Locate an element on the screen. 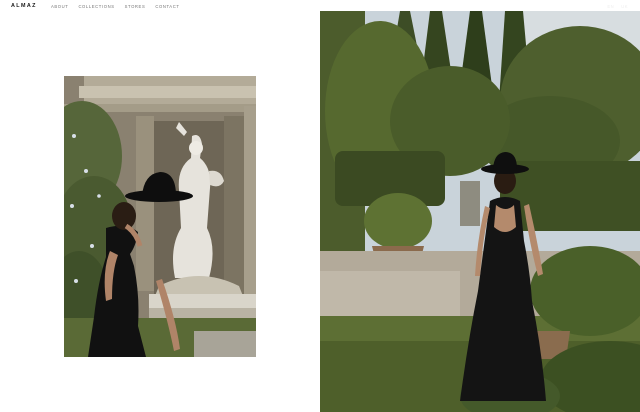 Image resolution: width=640 pixels, height=412 pixels. brand-logo: ALMAZ is located at coordinates (24, 6).